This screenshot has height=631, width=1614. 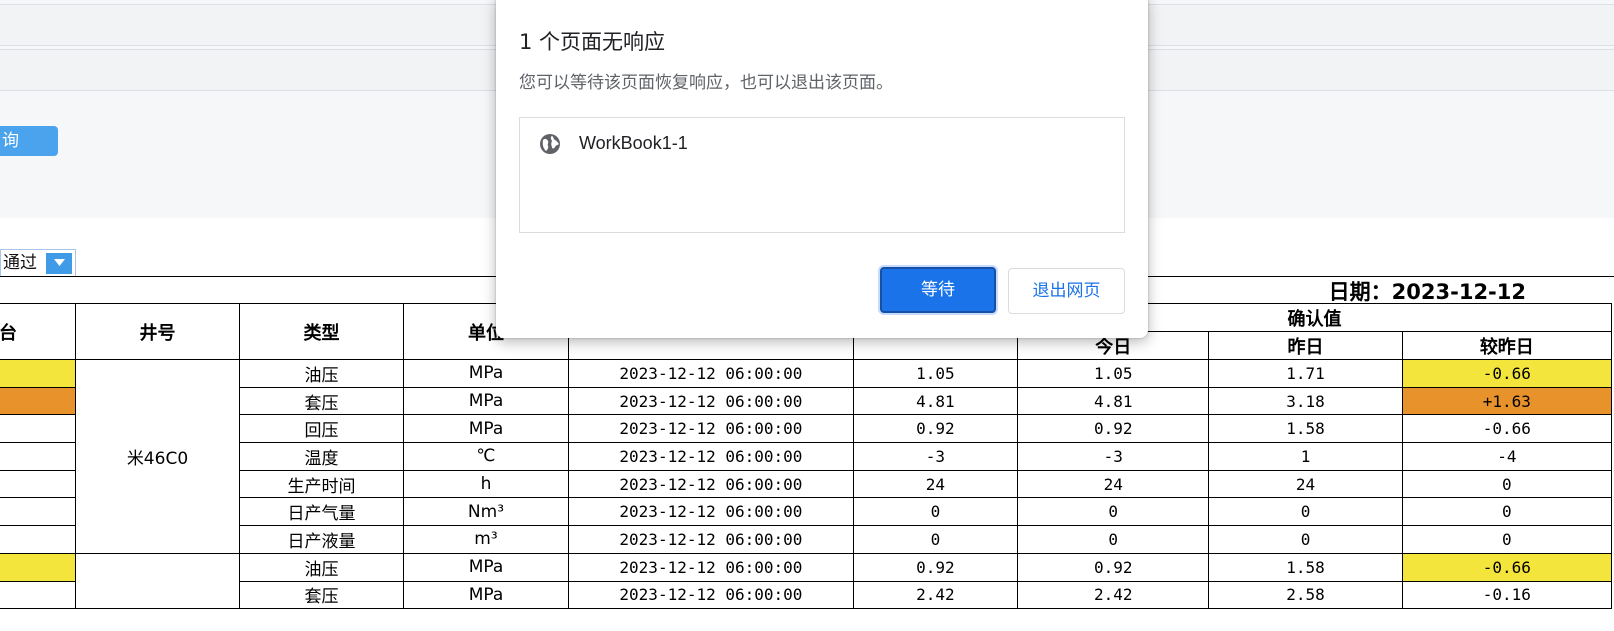 I want to click on today-cell: 2.42, so click(x=1113, y=595).